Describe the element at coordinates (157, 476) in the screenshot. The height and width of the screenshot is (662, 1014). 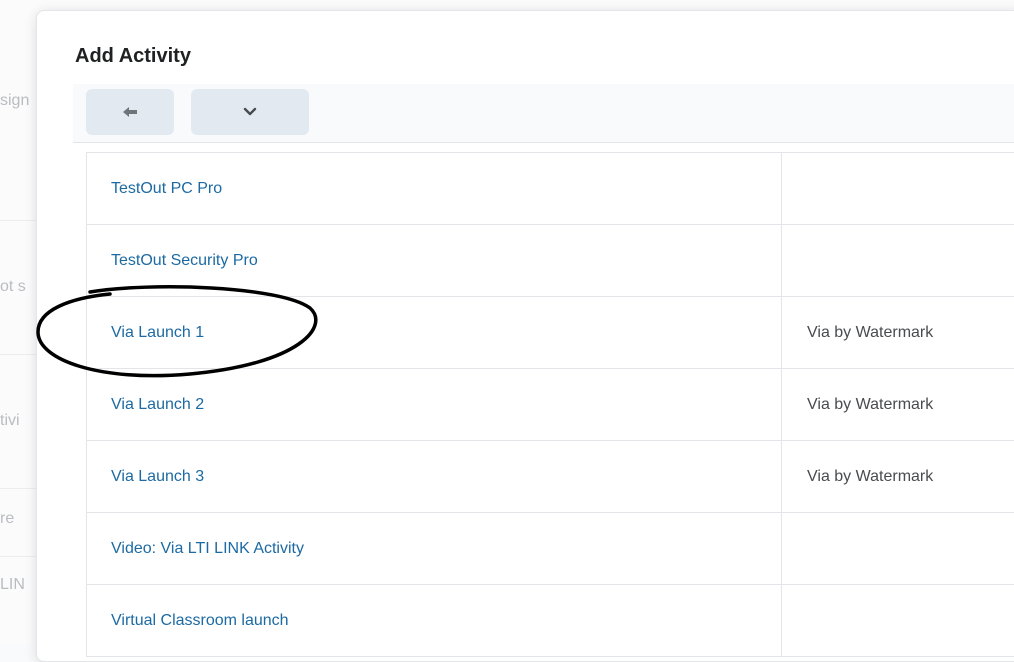
I see `activity-link: Via Launch 3` at that location.